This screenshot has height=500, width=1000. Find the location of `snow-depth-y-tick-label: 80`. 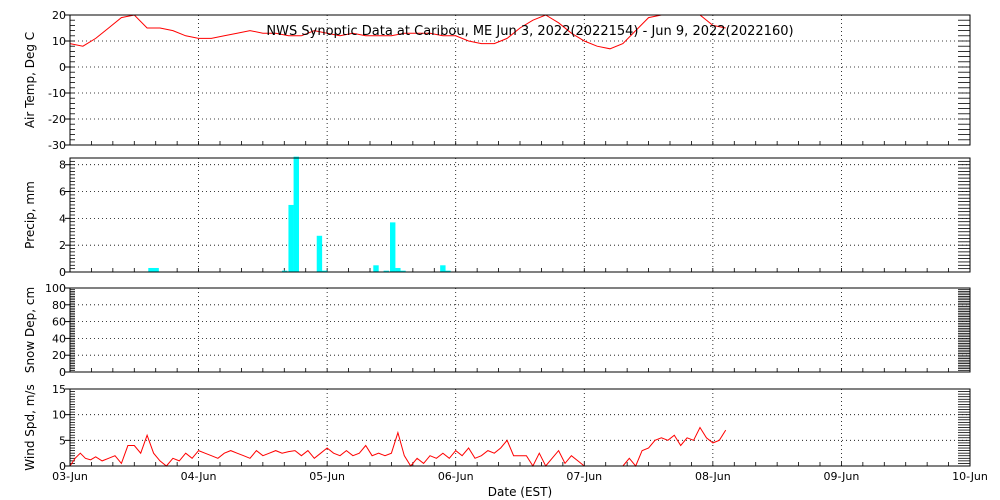

snow-depth-y-tick-label: 80 is located at coordinates (59, 305).